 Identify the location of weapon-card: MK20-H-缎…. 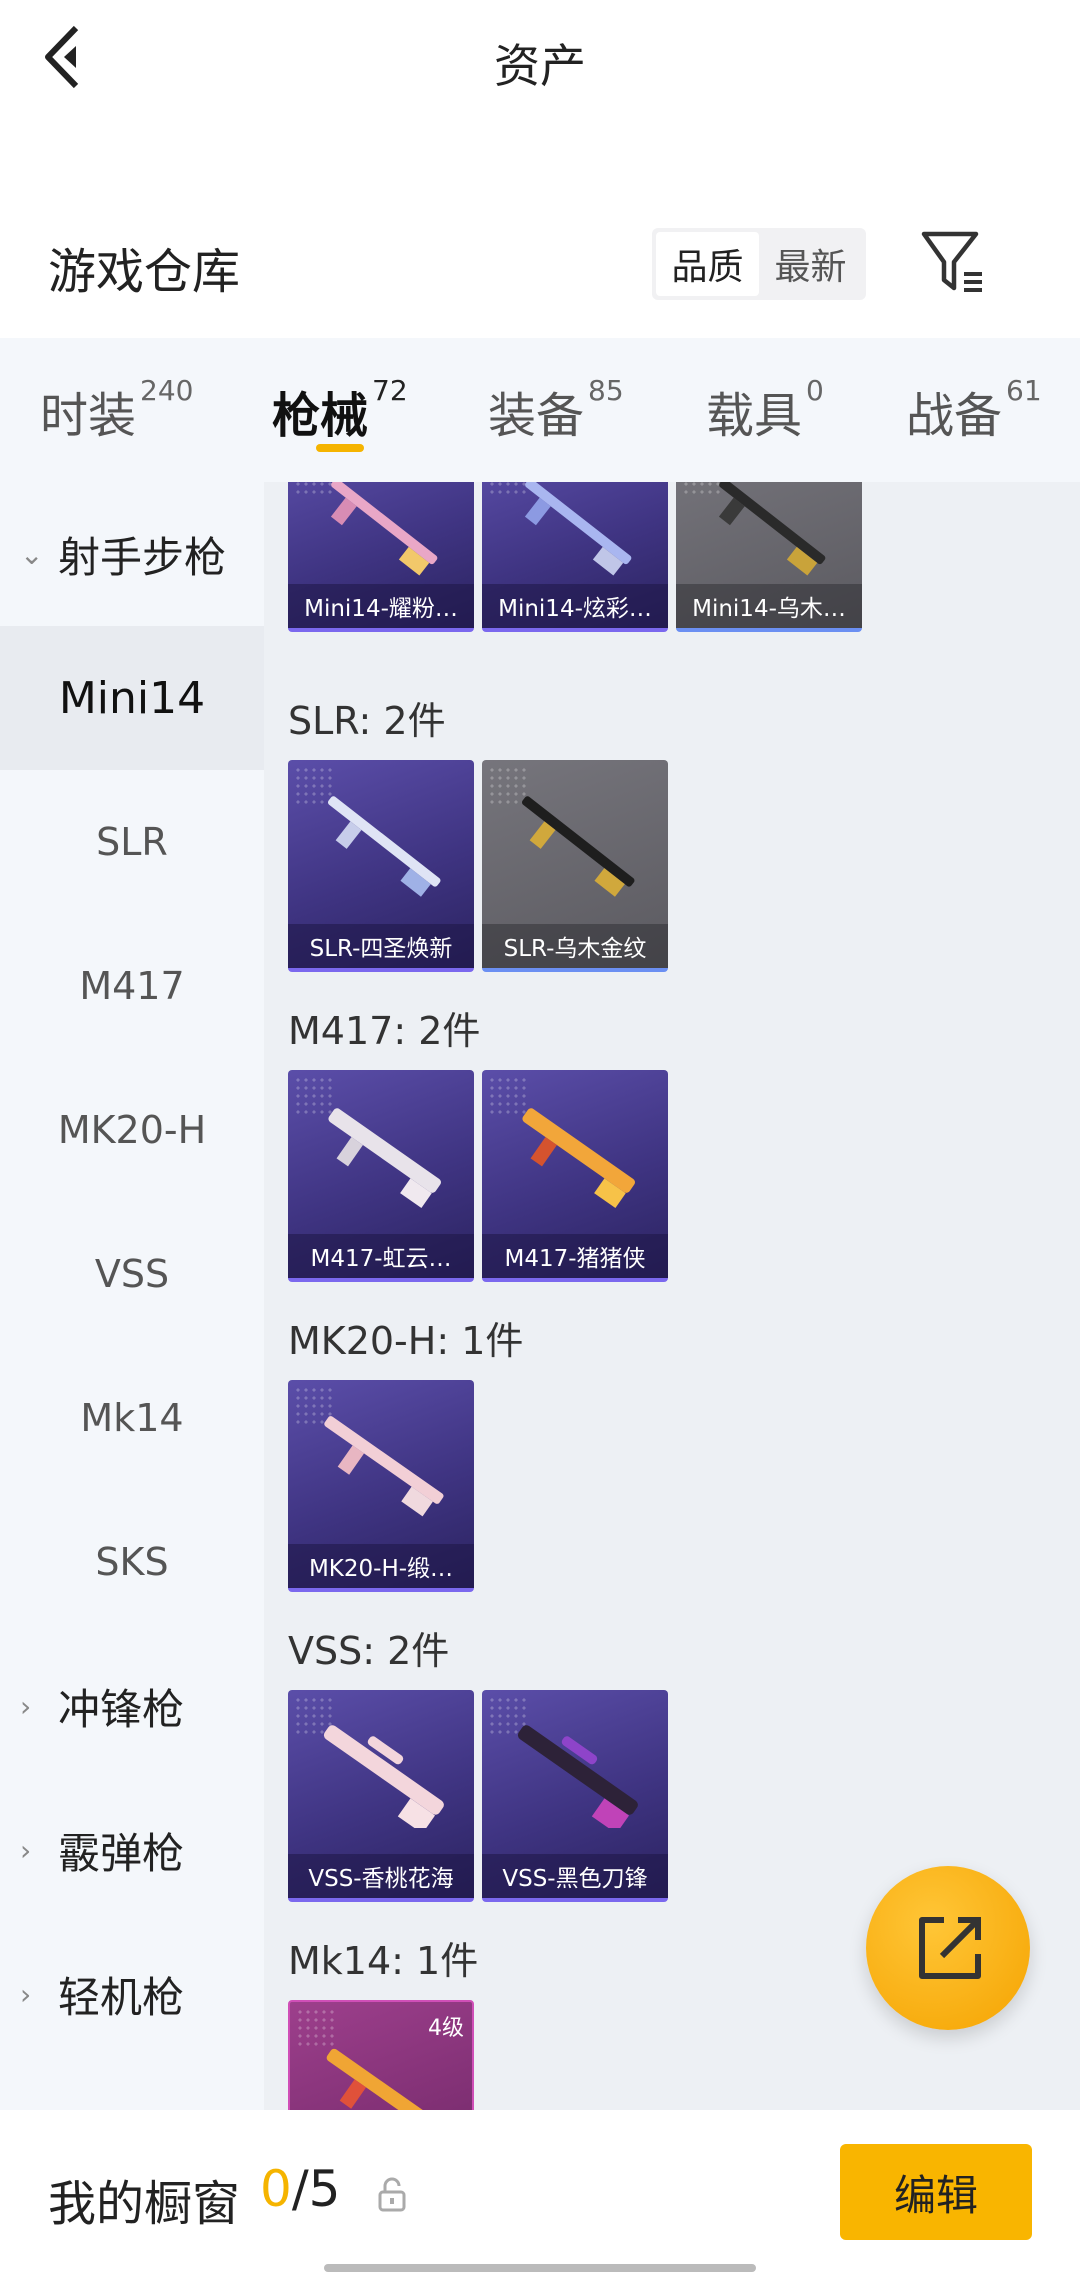
(381, 1486).